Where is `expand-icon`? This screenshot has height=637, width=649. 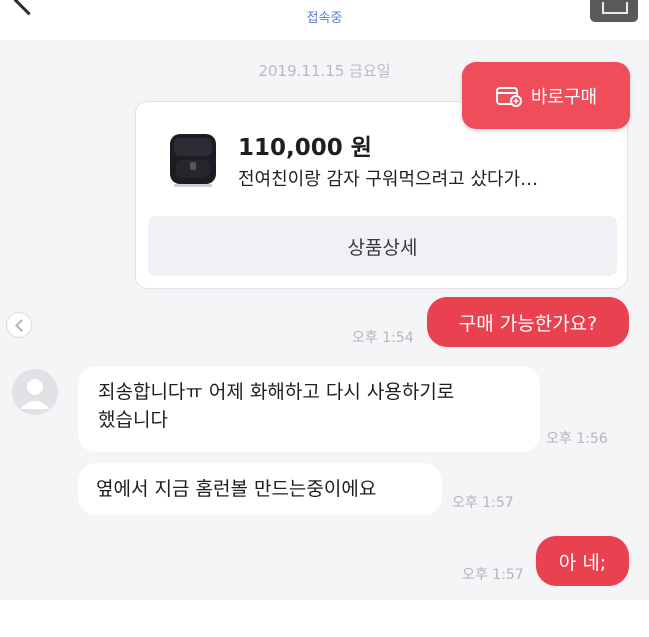
expand-icon is located at coordinates (615, 8).